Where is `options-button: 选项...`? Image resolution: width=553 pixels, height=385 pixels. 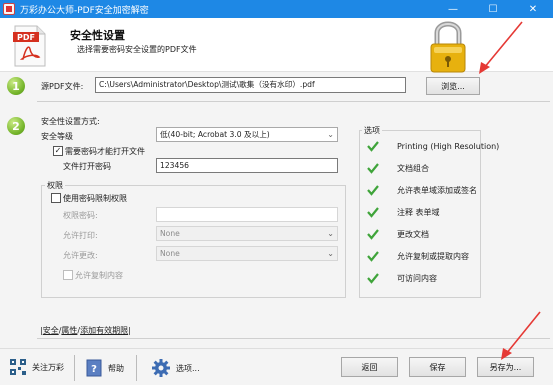
options-button: 选项... is located at coordinates (176, 368).